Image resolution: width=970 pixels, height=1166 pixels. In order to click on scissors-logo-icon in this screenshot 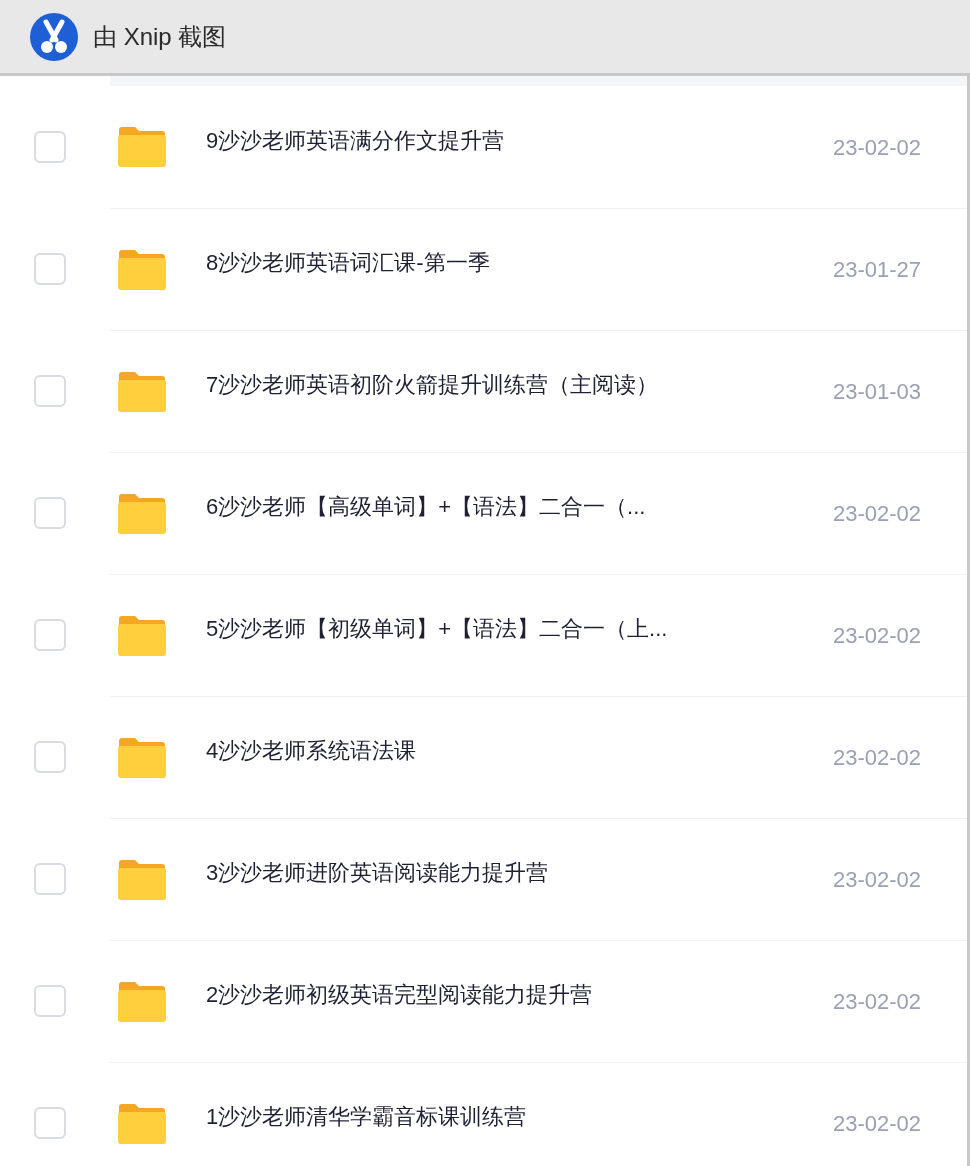, I will do `click(54, 36)`.